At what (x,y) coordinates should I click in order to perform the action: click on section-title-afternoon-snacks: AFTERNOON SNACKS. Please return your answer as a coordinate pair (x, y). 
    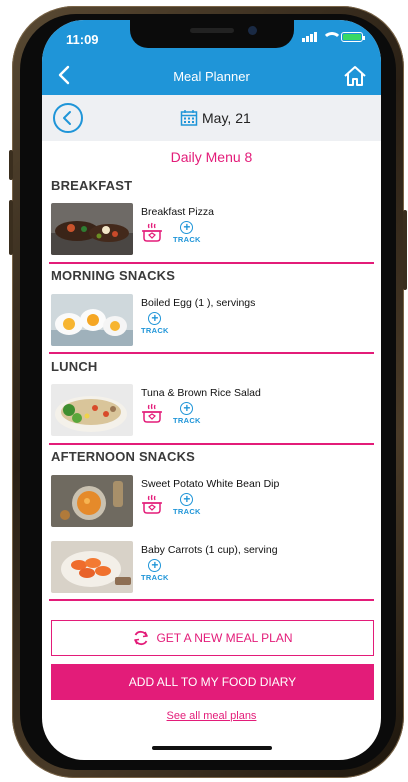
    Looking at the image, I should click on (123, 456).